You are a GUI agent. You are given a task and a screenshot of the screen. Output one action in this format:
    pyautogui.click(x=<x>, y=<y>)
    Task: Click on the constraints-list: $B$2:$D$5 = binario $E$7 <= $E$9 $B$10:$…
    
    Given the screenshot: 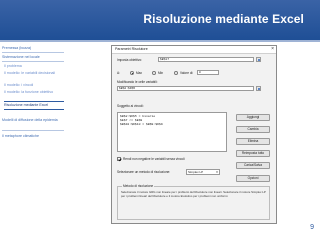 What is the action you would take?
    pyautogui.click(x=172, y=132)
    